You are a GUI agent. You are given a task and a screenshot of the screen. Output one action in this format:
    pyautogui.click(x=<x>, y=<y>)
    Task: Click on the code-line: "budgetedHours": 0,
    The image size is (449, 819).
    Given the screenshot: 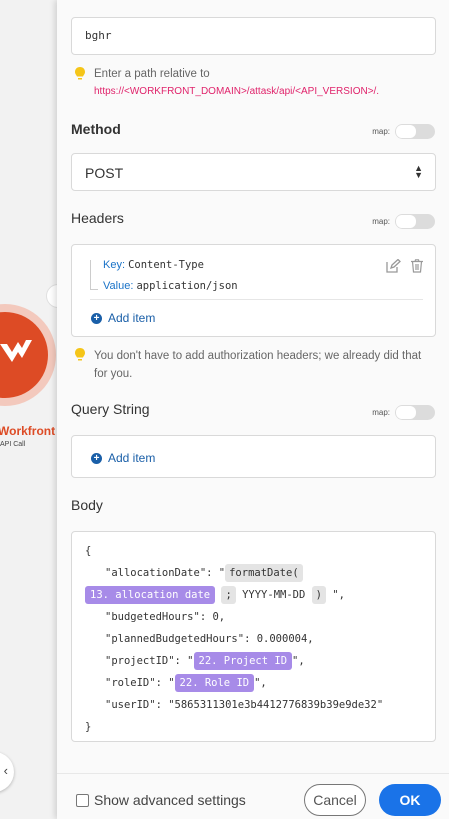 What is the action you would take?
    pyautogui.click(x=165, y=617)
    